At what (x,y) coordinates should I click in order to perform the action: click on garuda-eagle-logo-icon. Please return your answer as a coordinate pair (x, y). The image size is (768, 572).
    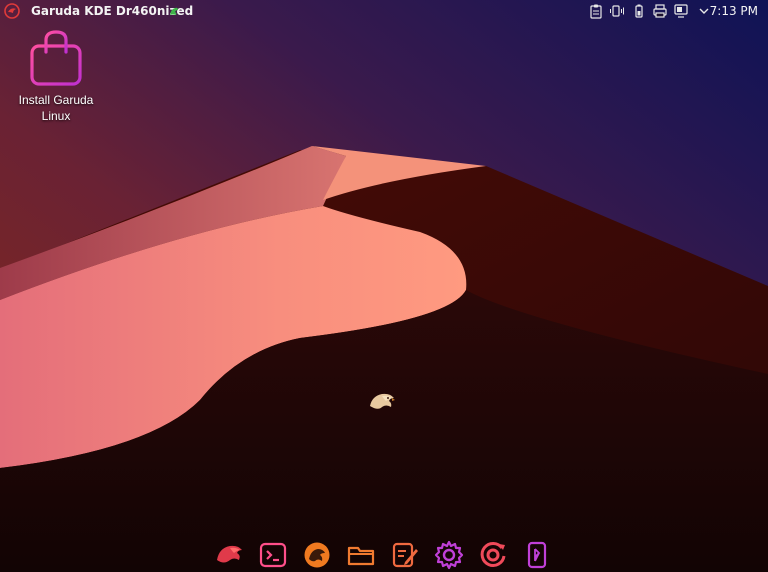
    Looking at the image, I should click on (382, 401).